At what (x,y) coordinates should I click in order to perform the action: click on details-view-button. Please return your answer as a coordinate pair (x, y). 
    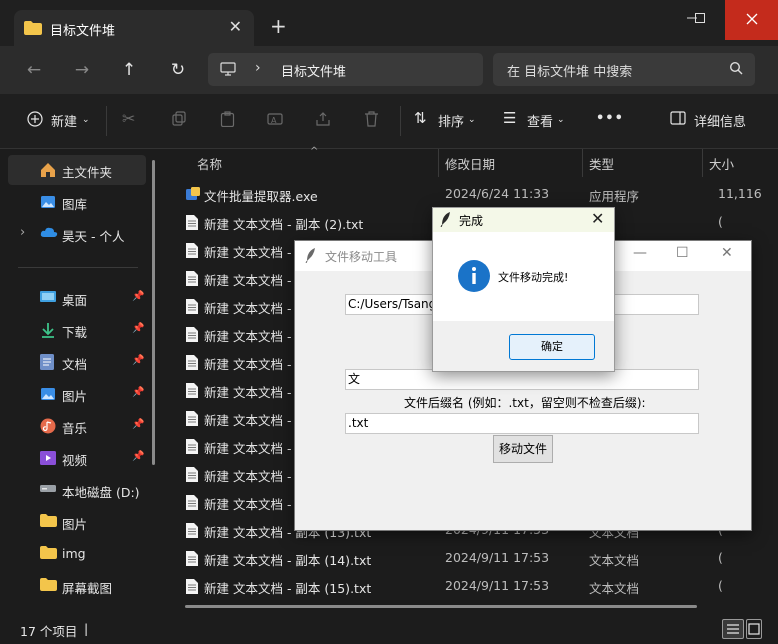
    Looking at the image, I should click on (733, 629).